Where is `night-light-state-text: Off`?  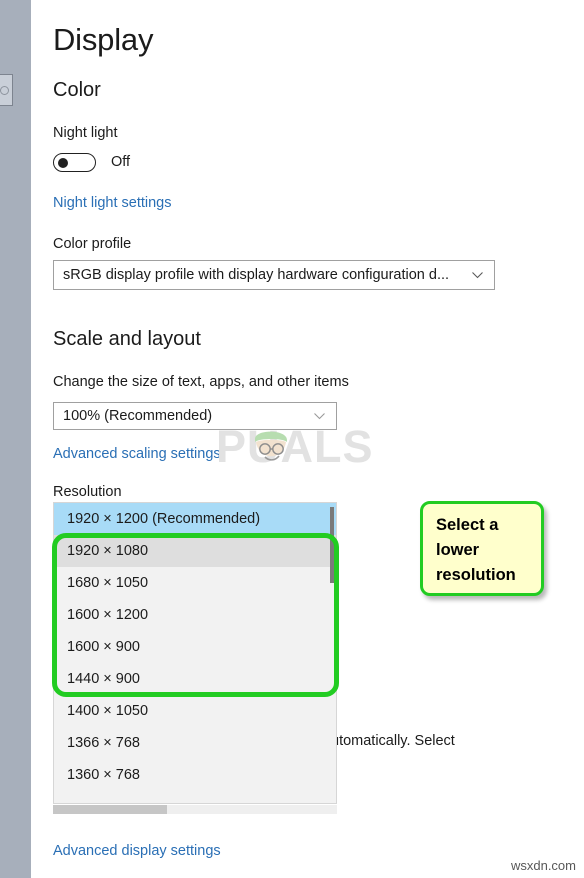 night-light-state-text: Off is located at coordinates (121, 162).